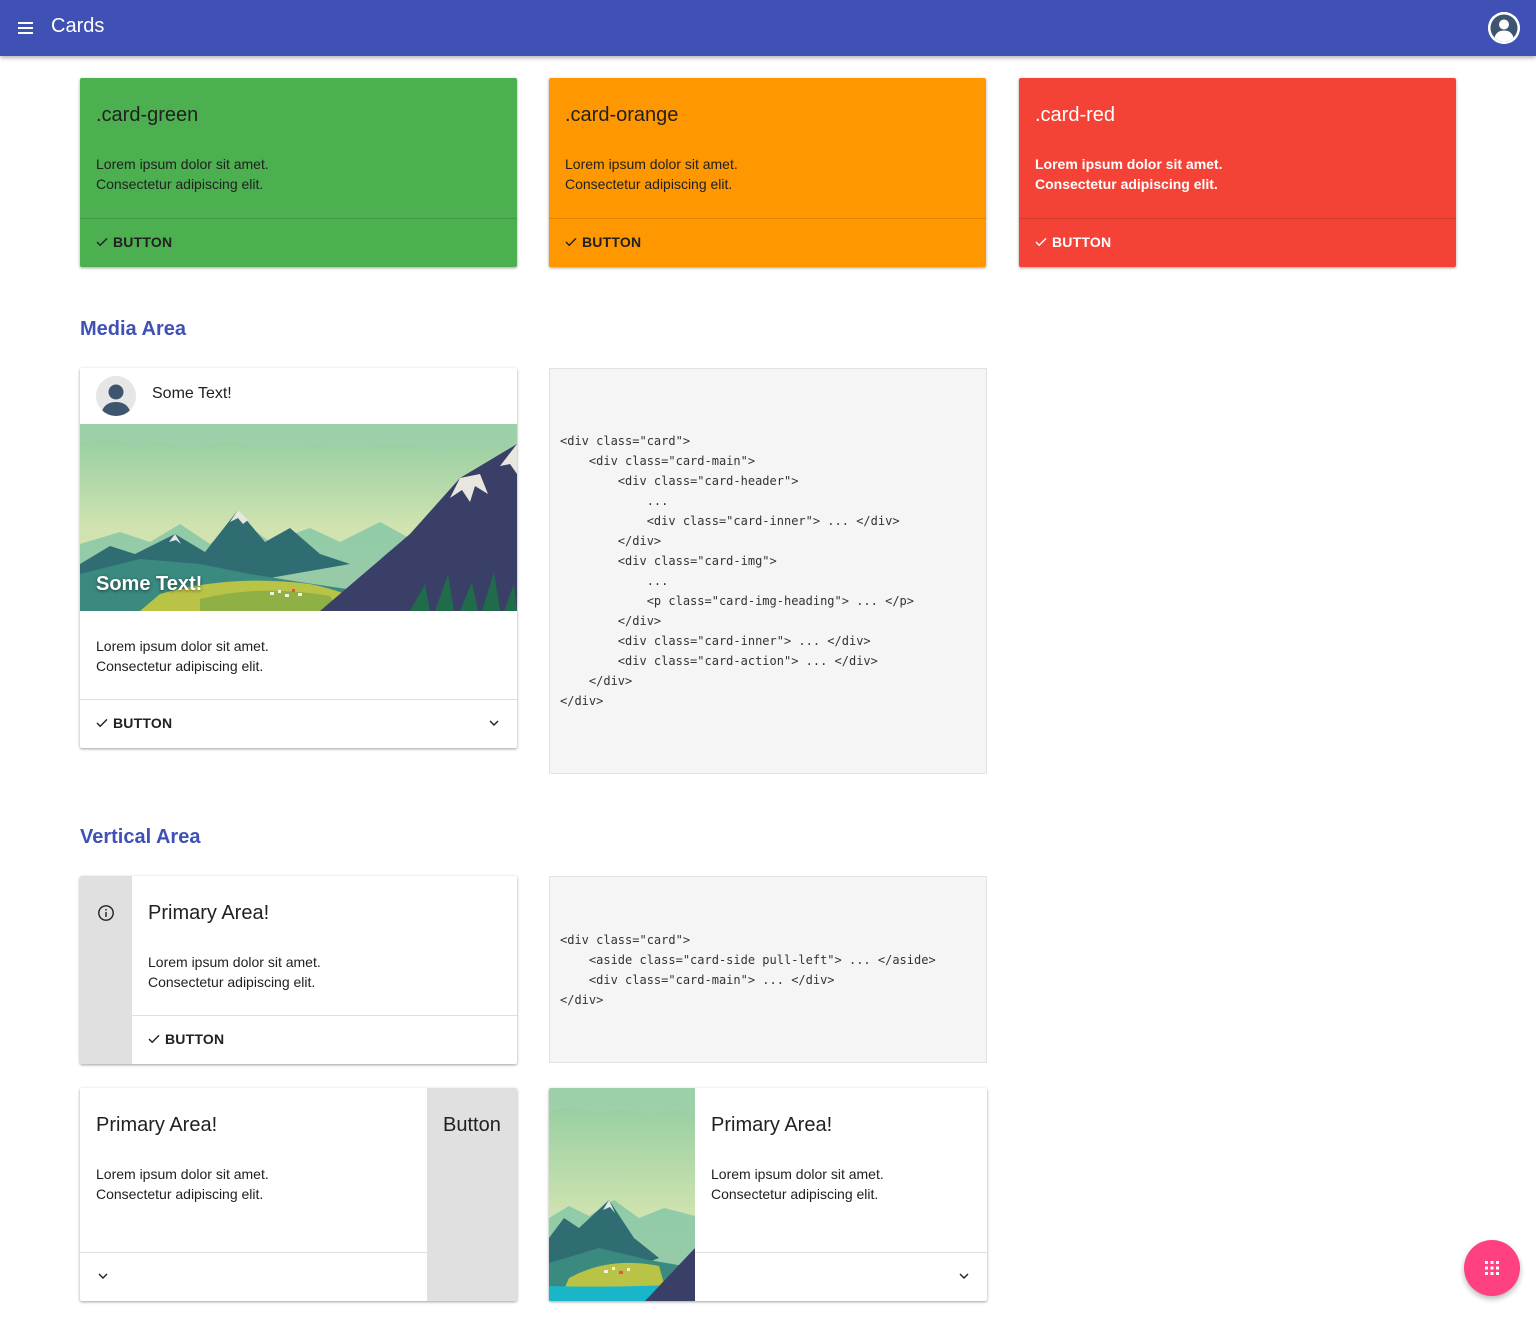  What do you see at coordinates (622, 115) in the screenshot?
I see `card-title: .card-orange` at bounding box center [622, 115].